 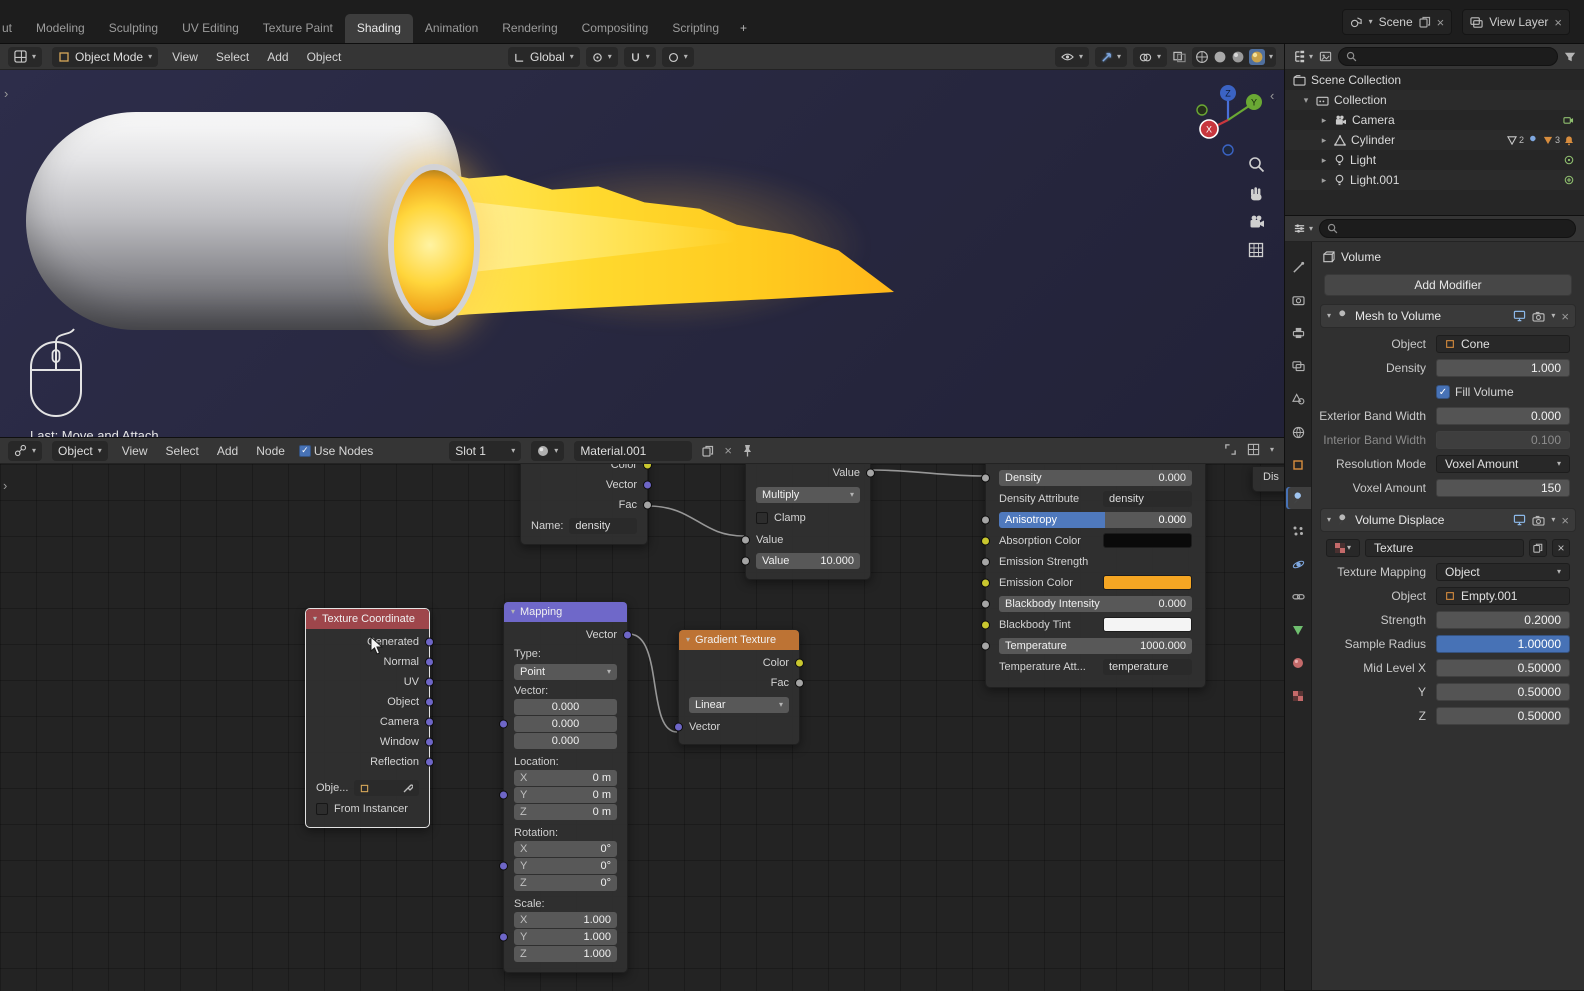 I want to click on temperature-slider: Temperature 1000.000, so click(x=1095, y=645).